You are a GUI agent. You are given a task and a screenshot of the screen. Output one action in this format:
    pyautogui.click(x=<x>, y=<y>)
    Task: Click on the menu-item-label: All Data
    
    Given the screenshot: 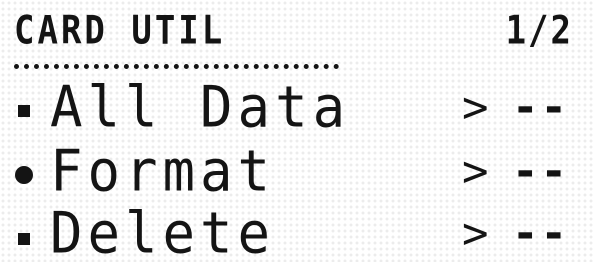 What is the action you would take?
    pyautogui.click(x=200, y=107)
    